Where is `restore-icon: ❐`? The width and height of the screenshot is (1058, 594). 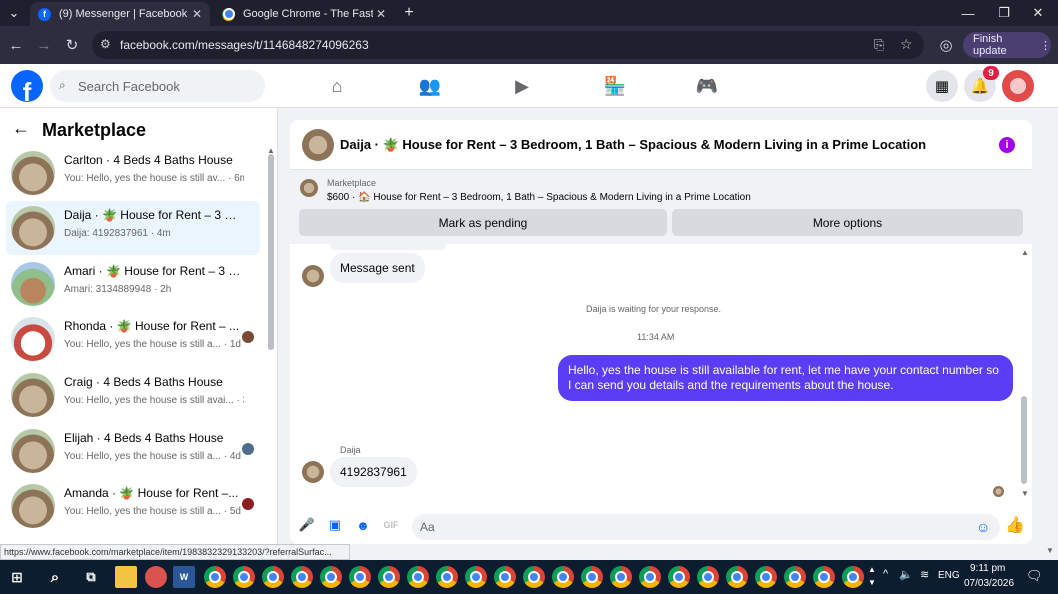
restore-icon: ❐ is located at coordinates (1004, 13).